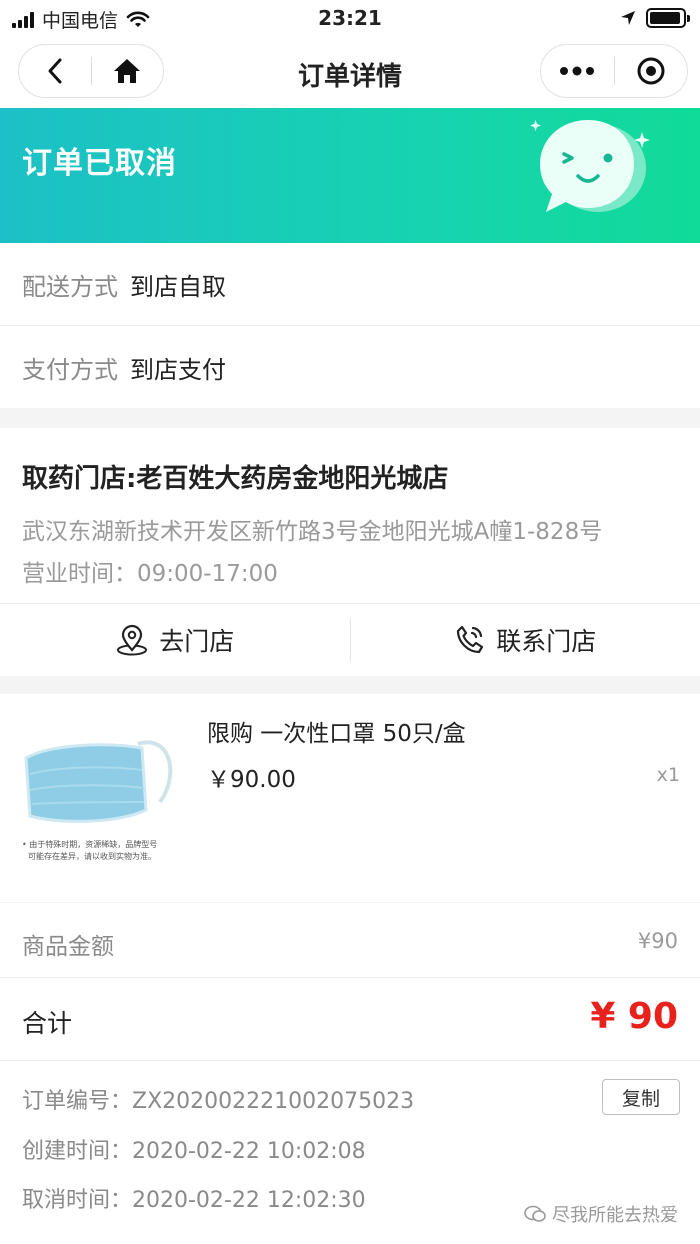 Image resolution: width=700 pixels, height=1244 pixels. What do you see at coordinates (312, 532) in the screenshot?
I see `store-address: 武汉东湖新技术开发区新竹路3号金地阳光城A幢1-828号` at bounding box center [312, 532].